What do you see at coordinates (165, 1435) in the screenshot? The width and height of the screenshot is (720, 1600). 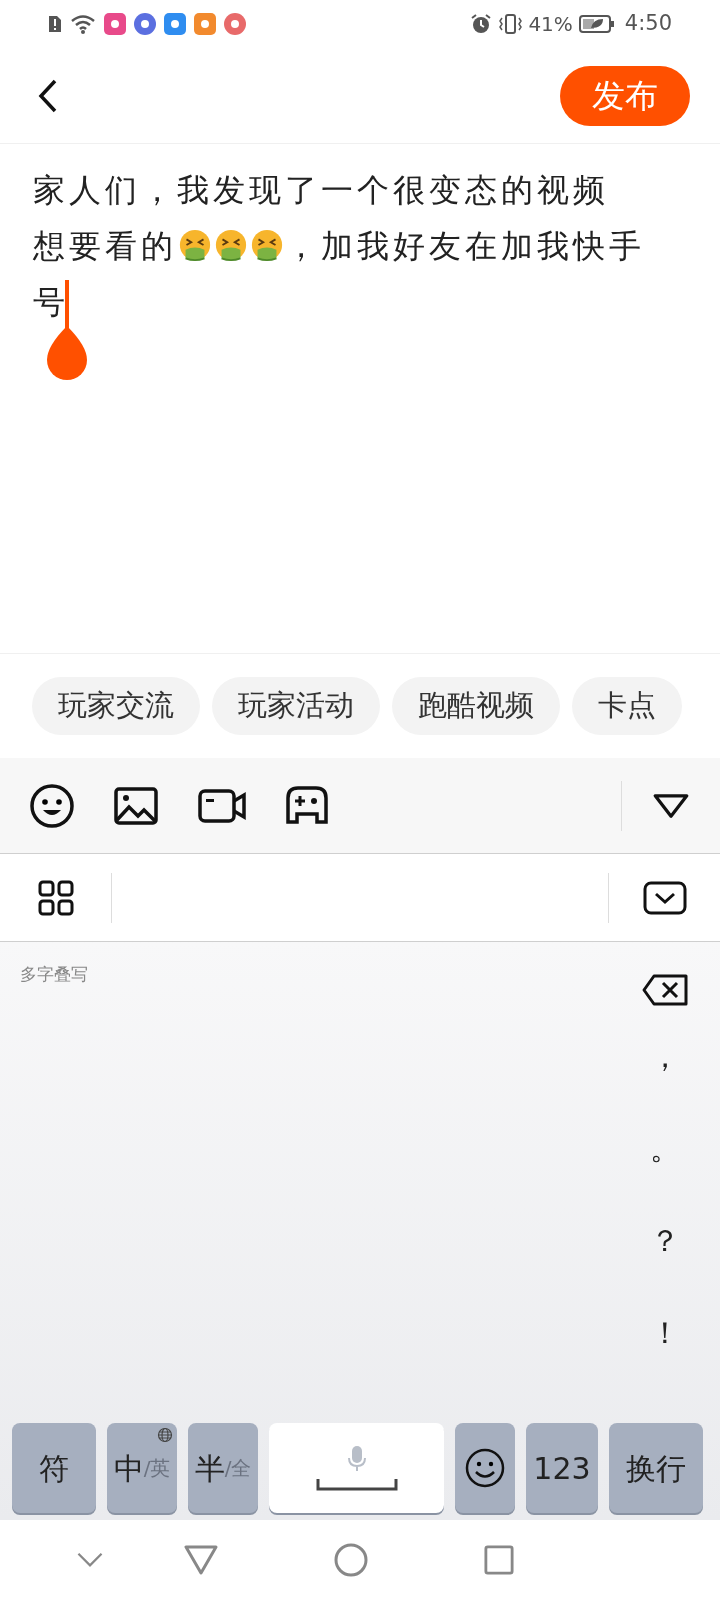 I see `globe-icon` at bounding box center [165, 1435].